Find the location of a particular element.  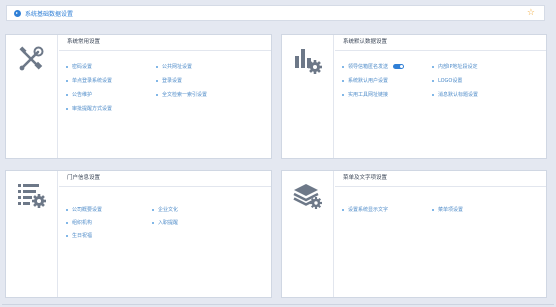

star-icon: ☆ is located at coordinates (531, 13).